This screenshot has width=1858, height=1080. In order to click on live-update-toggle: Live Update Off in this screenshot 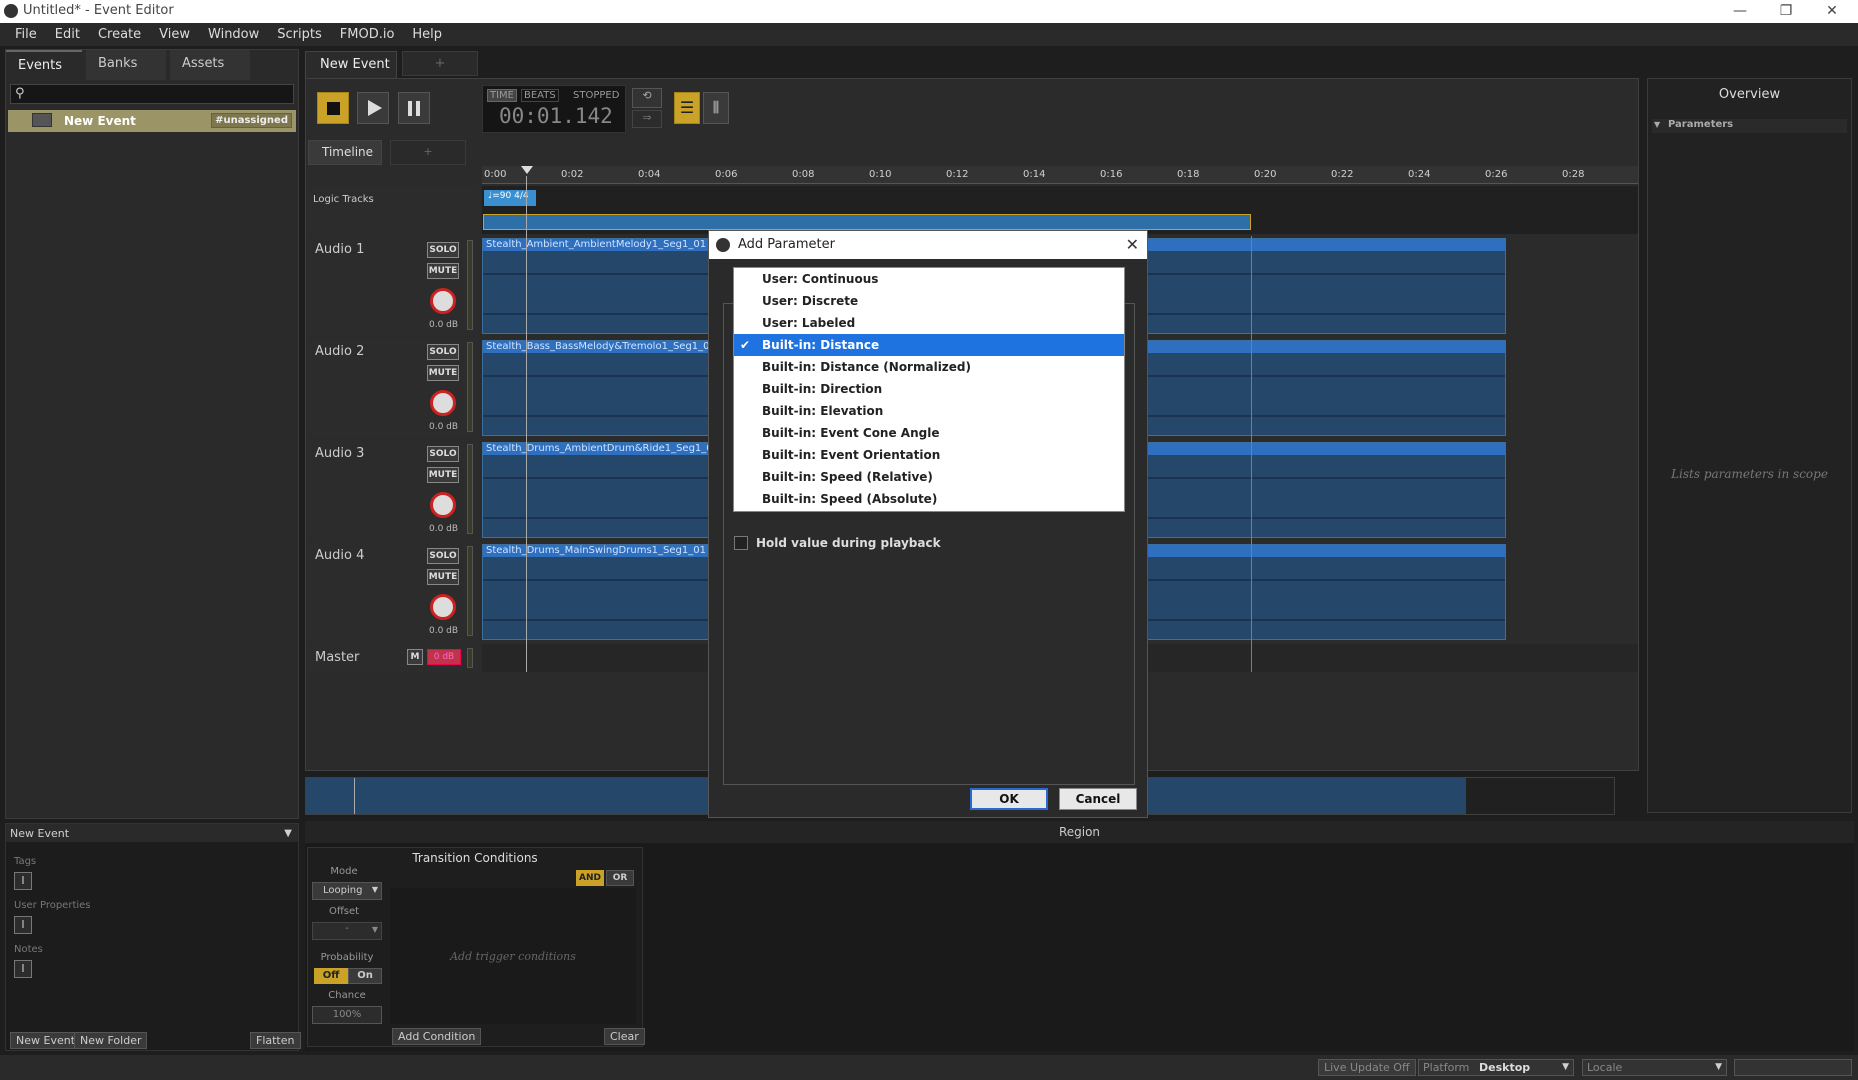, I will do `click(1367, 1067)`.